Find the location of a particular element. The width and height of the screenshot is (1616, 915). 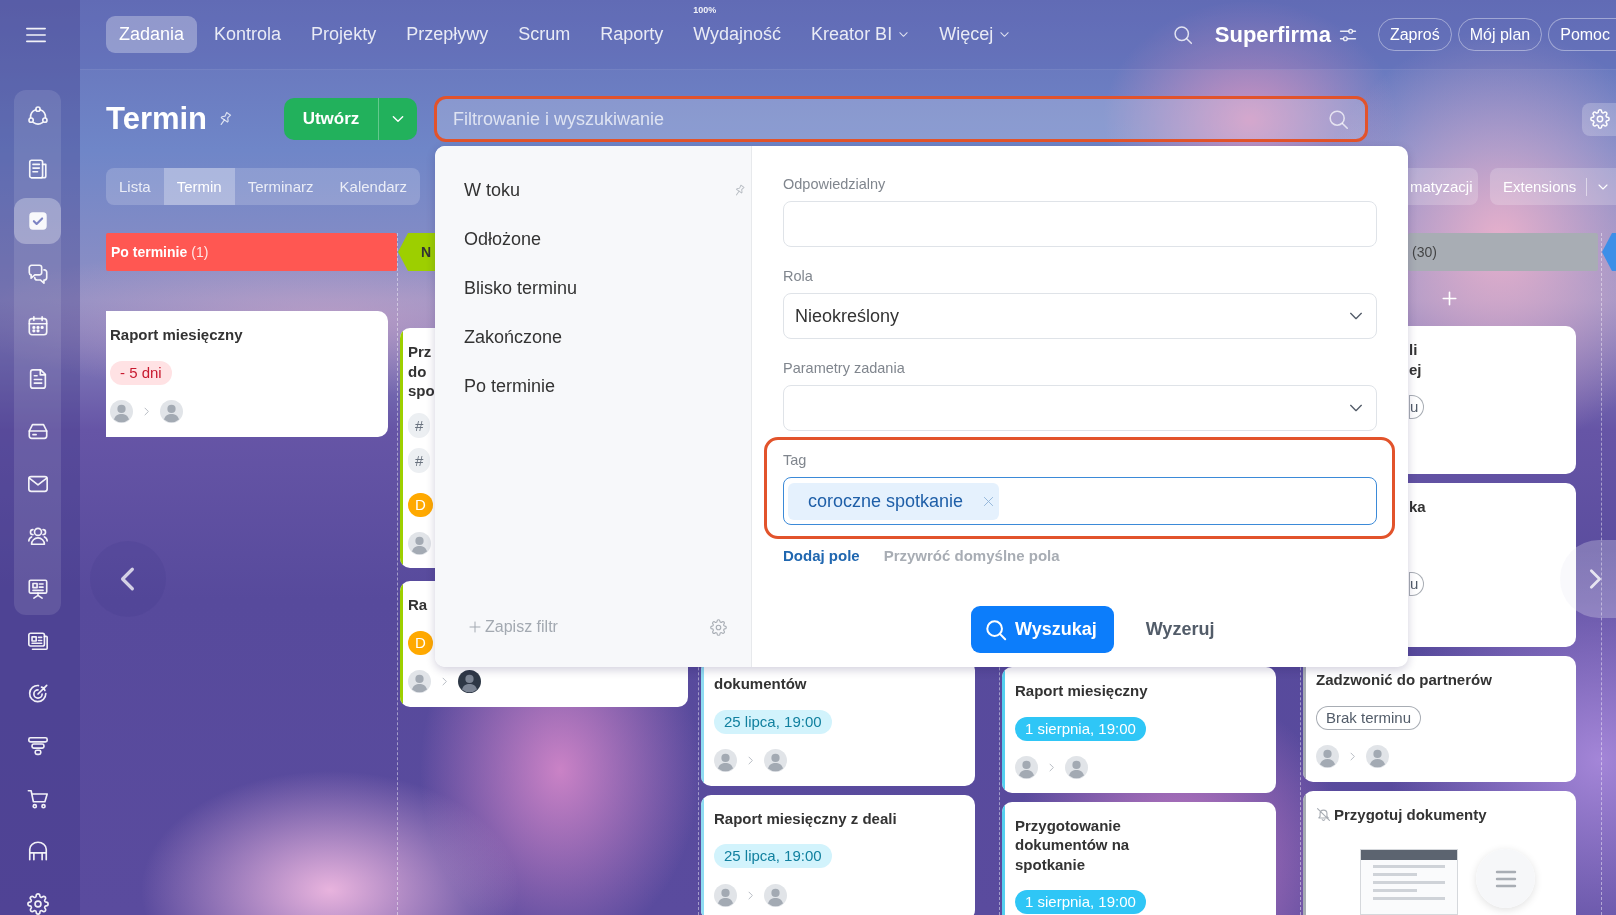

preset-item: Blisko terminu is located at coordinates (593, 288).